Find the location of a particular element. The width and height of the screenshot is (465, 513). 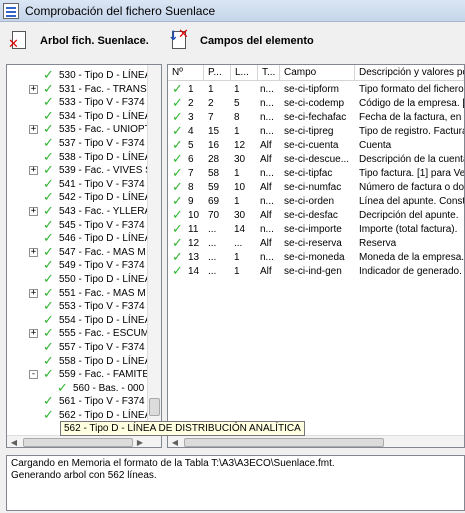

tree-item-label: 535 - Fac. - UNIOPT is located at coordinates (105, 130).